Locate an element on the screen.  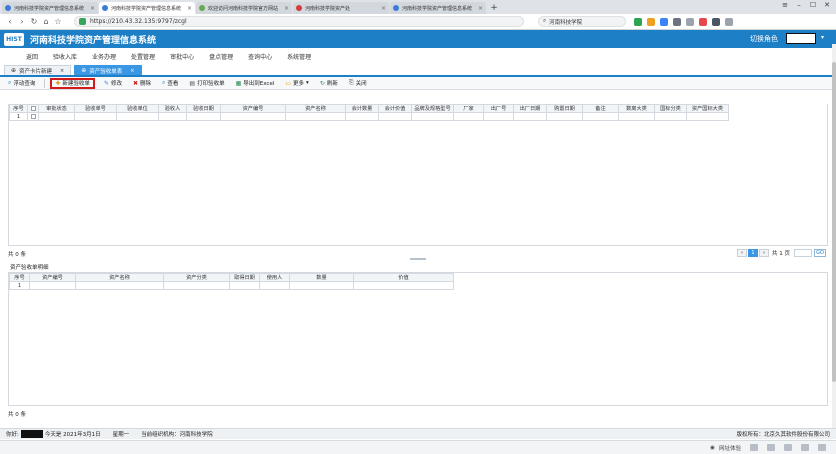
column-header: 验收单位 is located at coordinates (137, 108).